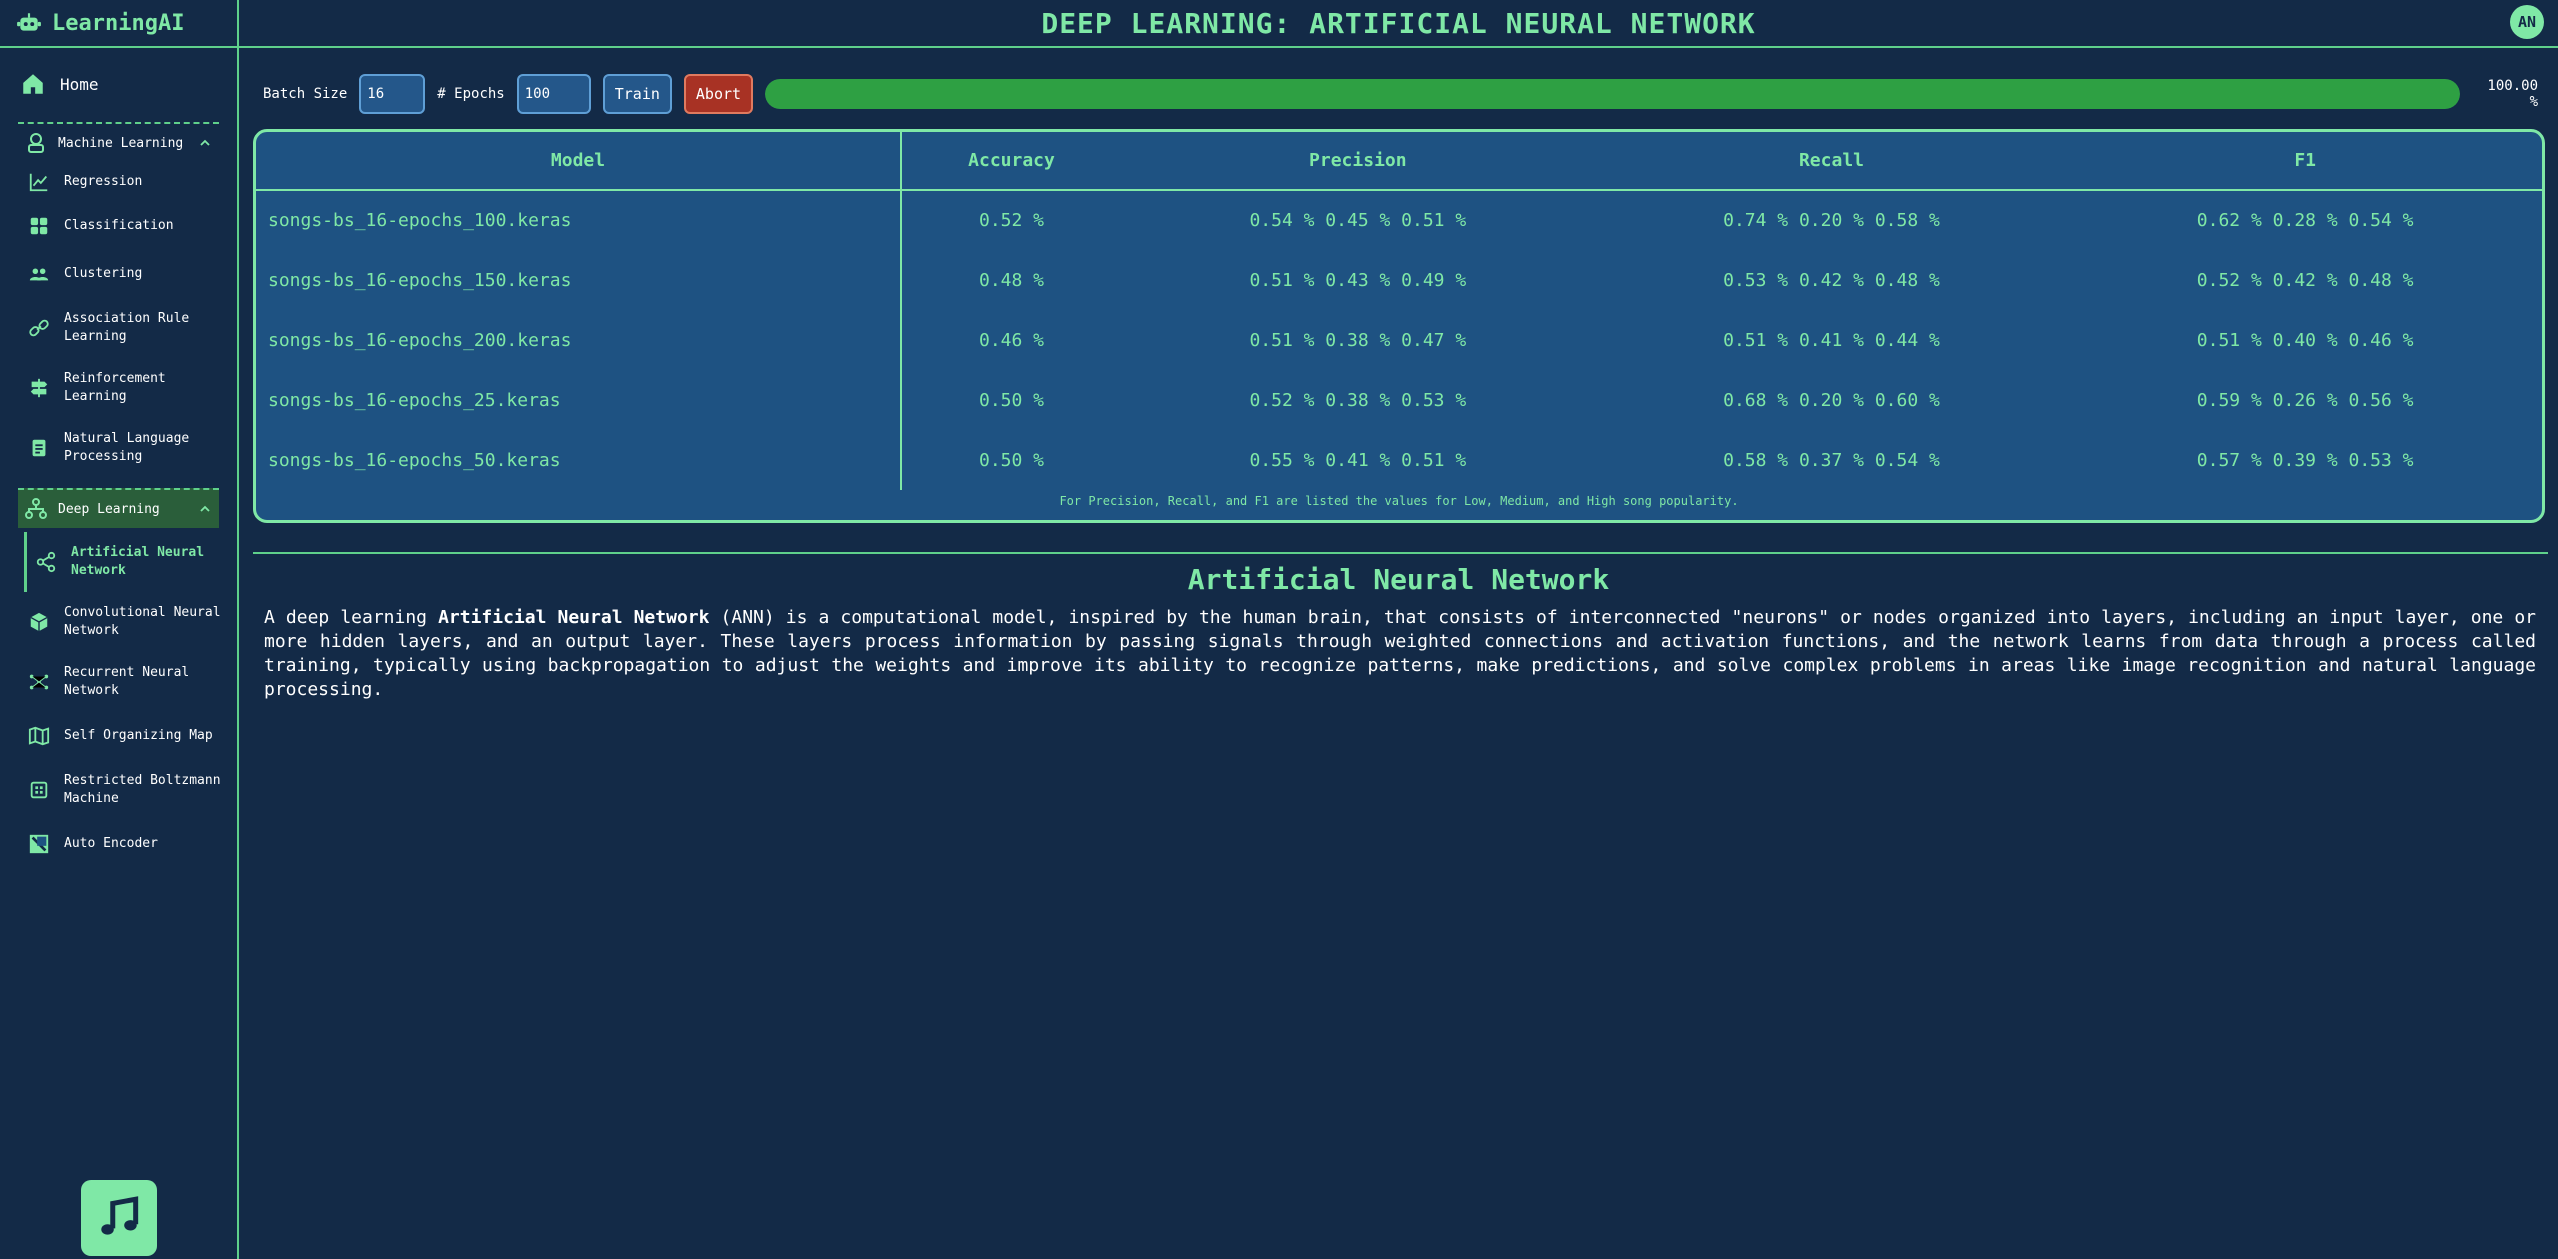  I want to click on model-cell: songs-bs_16-epochs_150.keras, so click(579, 280).